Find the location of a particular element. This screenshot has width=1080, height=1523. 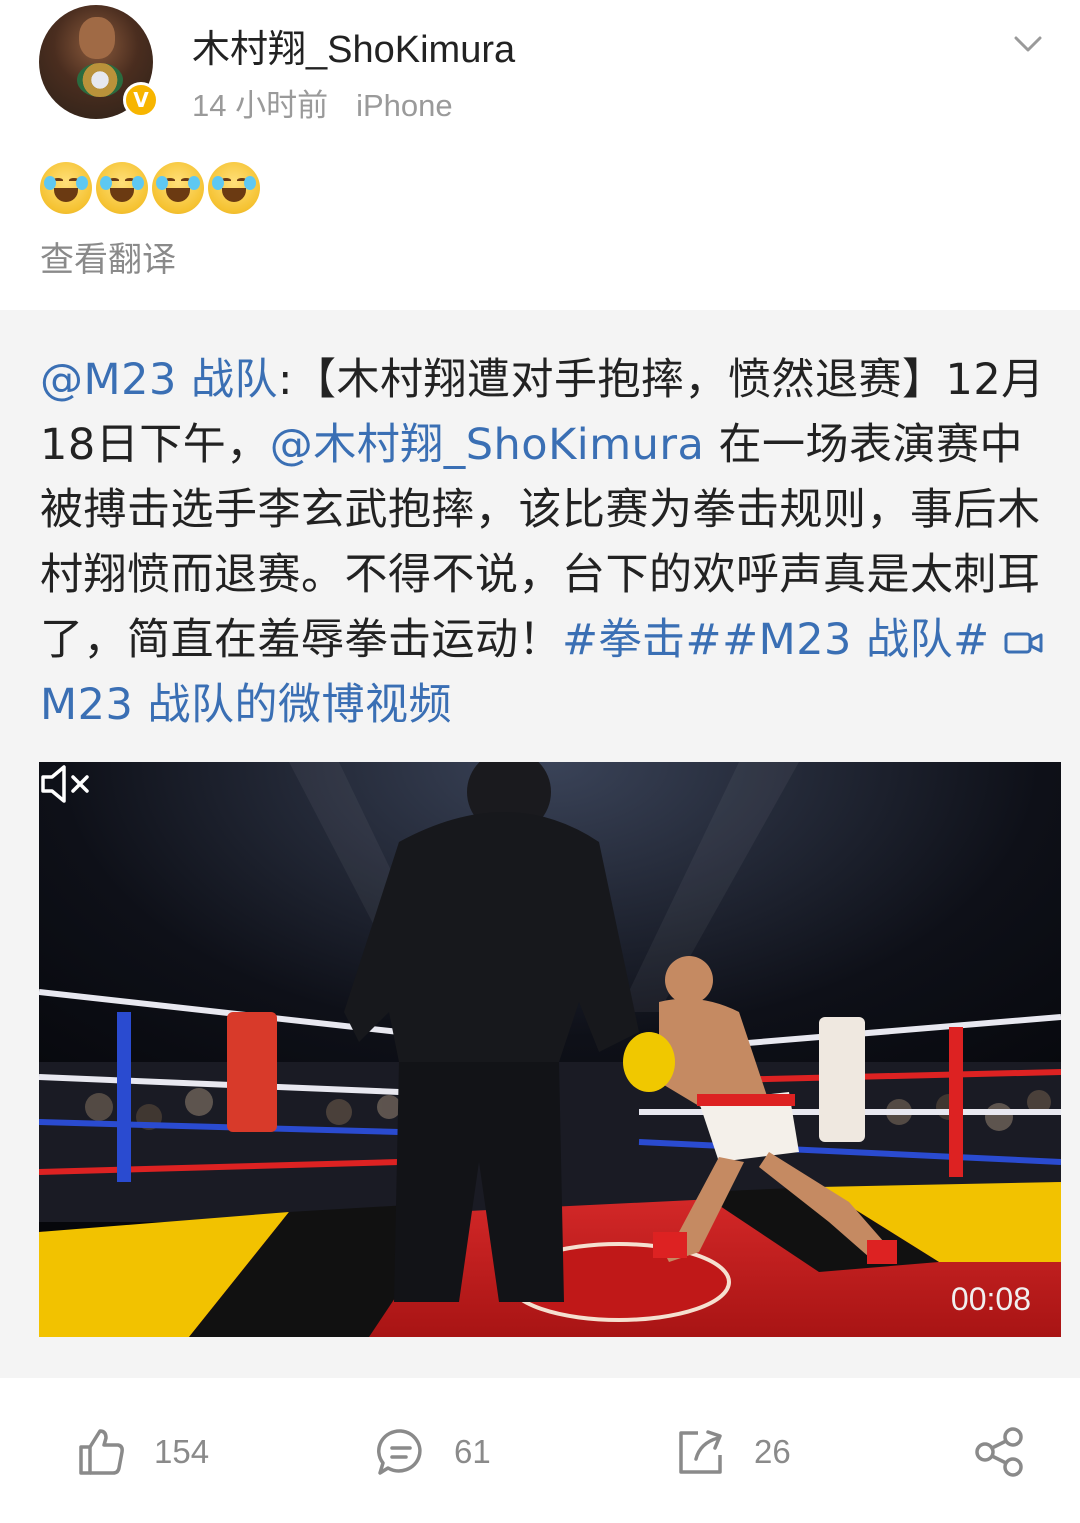

post-emoji-row is located at coordinates (150, 188).